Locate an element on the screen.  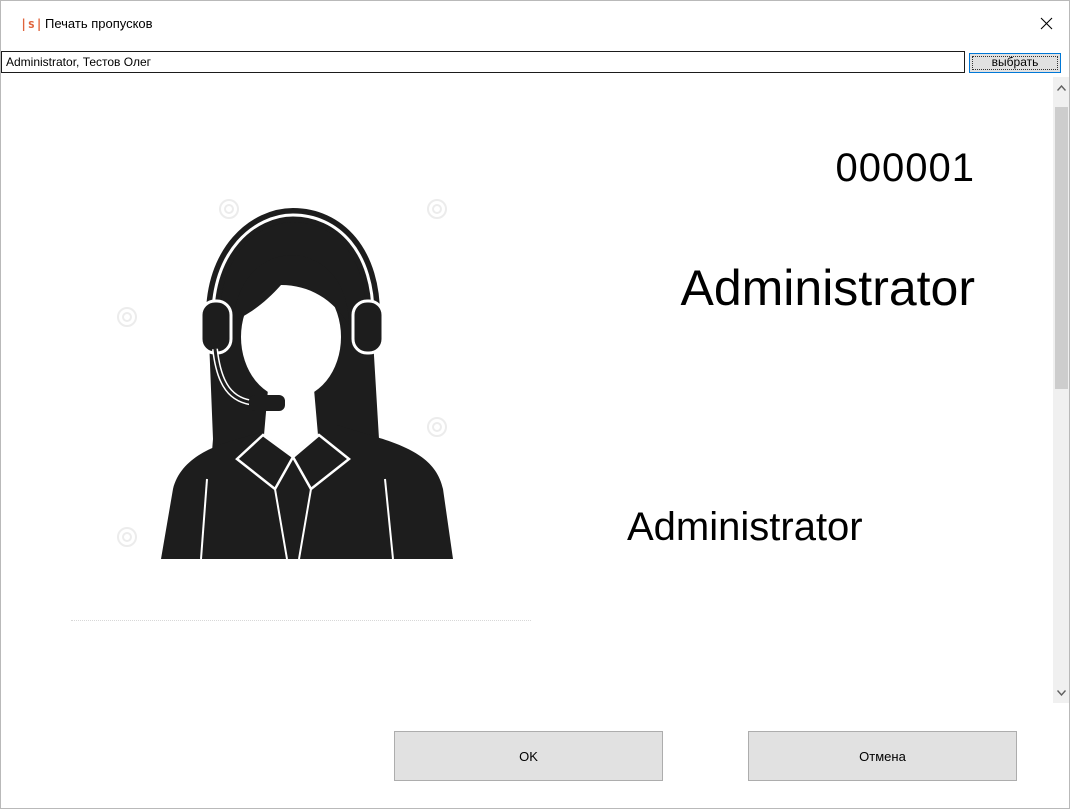
app-logo: |s| is located at coordinates (32, 24).